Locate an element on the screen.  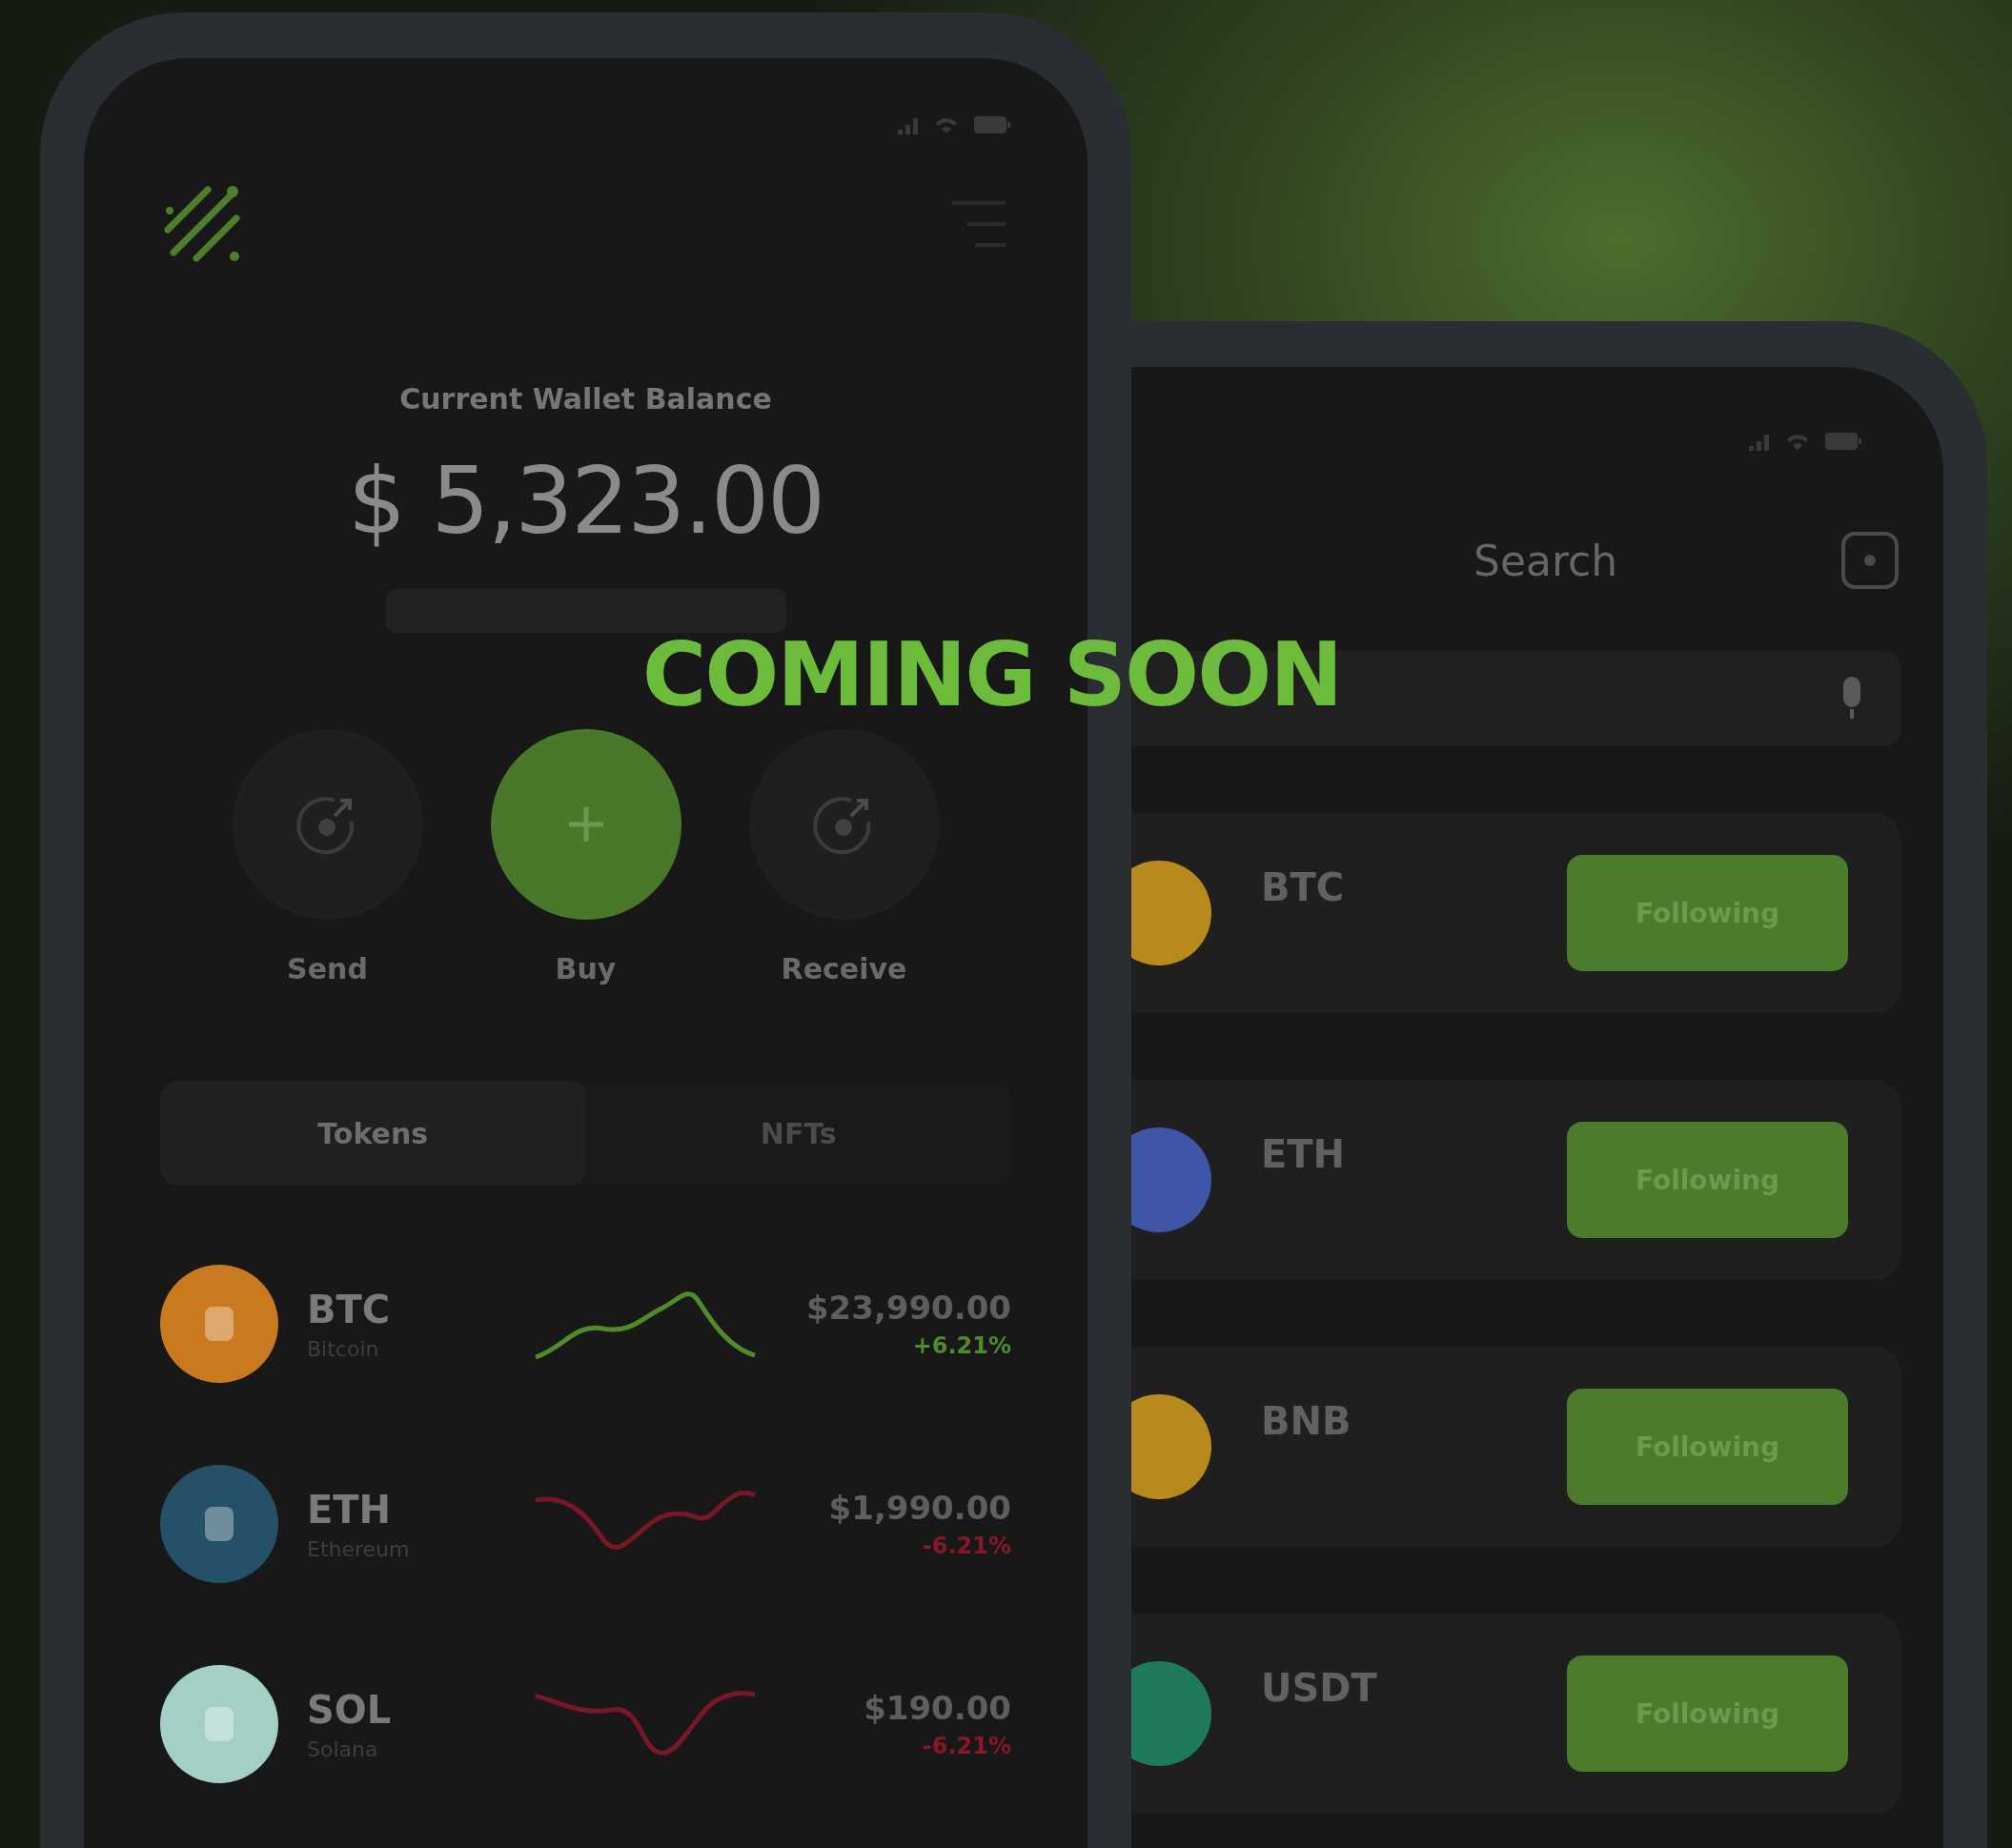
balance-label: Current Wallet Balance is located at coordinates (585, 399).